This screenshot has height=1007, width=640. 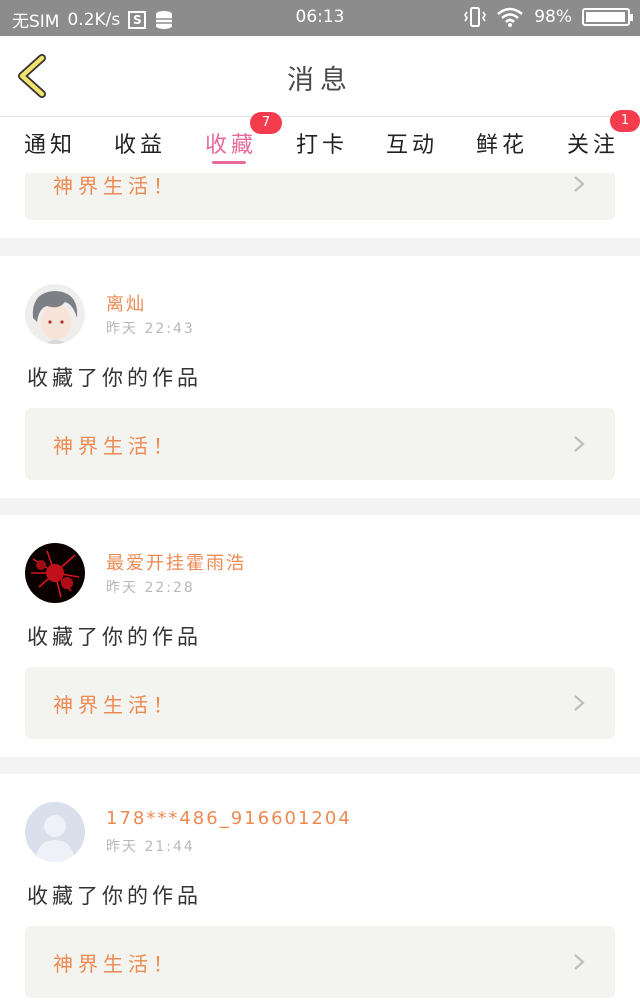 I want to click on username: 离灿, so click(x=126, y=303).